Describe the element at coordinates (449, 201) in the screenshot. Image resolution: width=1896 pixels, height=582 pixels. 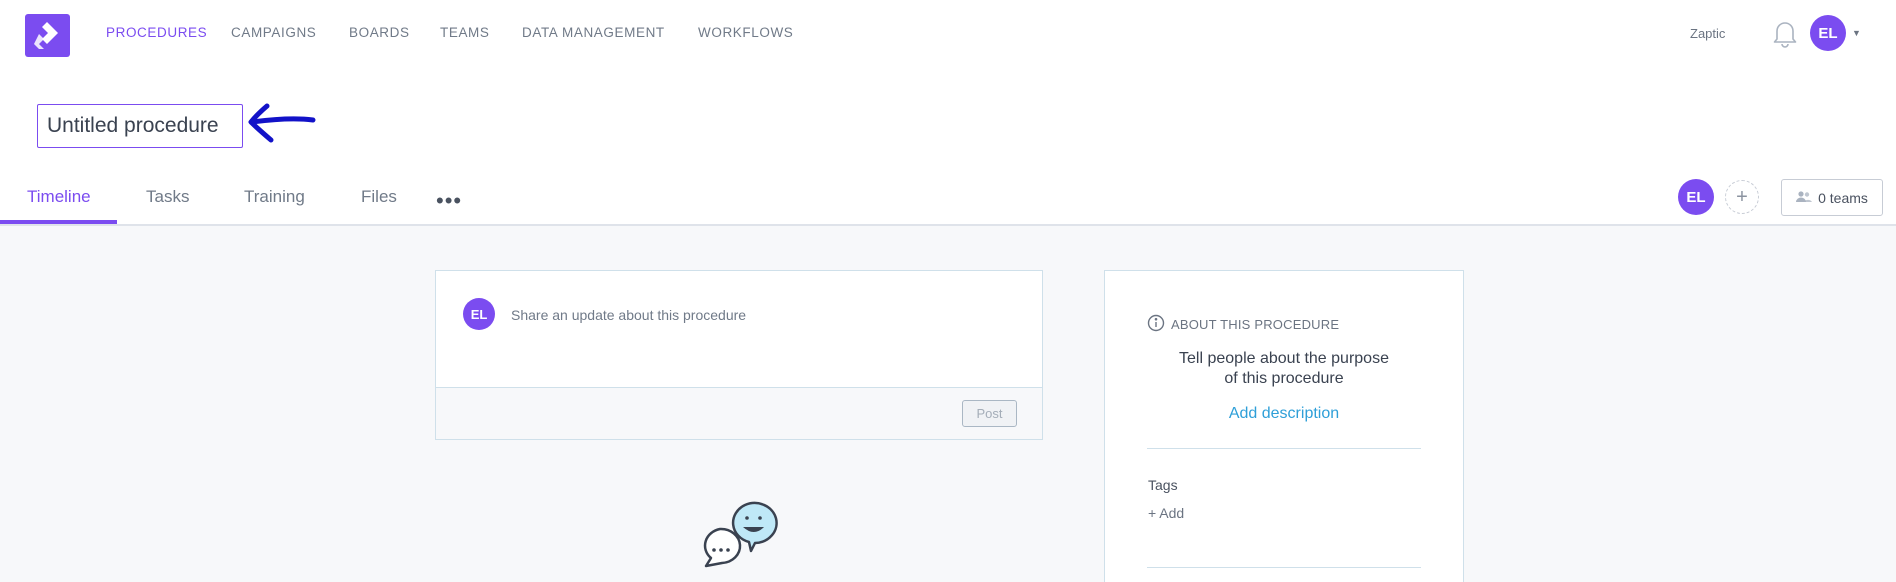
I see `more-horizontal-icon: •••` at that location.